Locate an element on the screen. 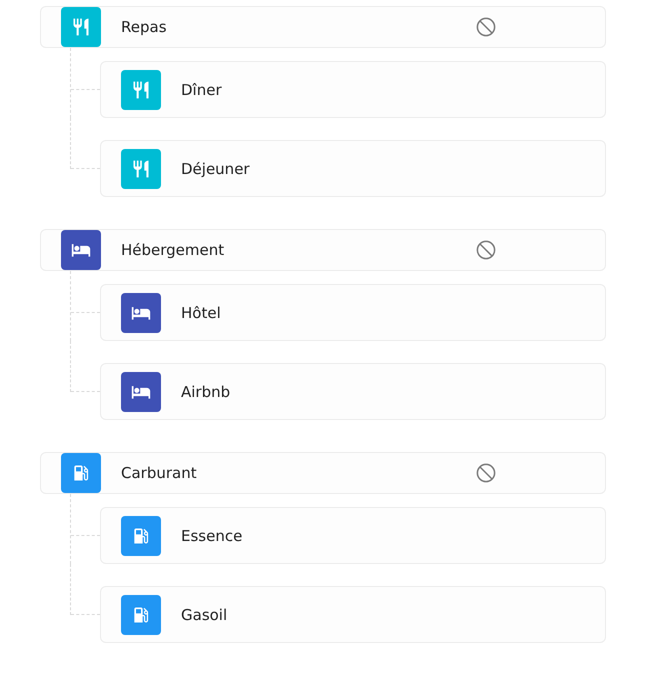 This screenshot has height=696, width=646. category-card: Hébergement is located at coordinates (323, 250).